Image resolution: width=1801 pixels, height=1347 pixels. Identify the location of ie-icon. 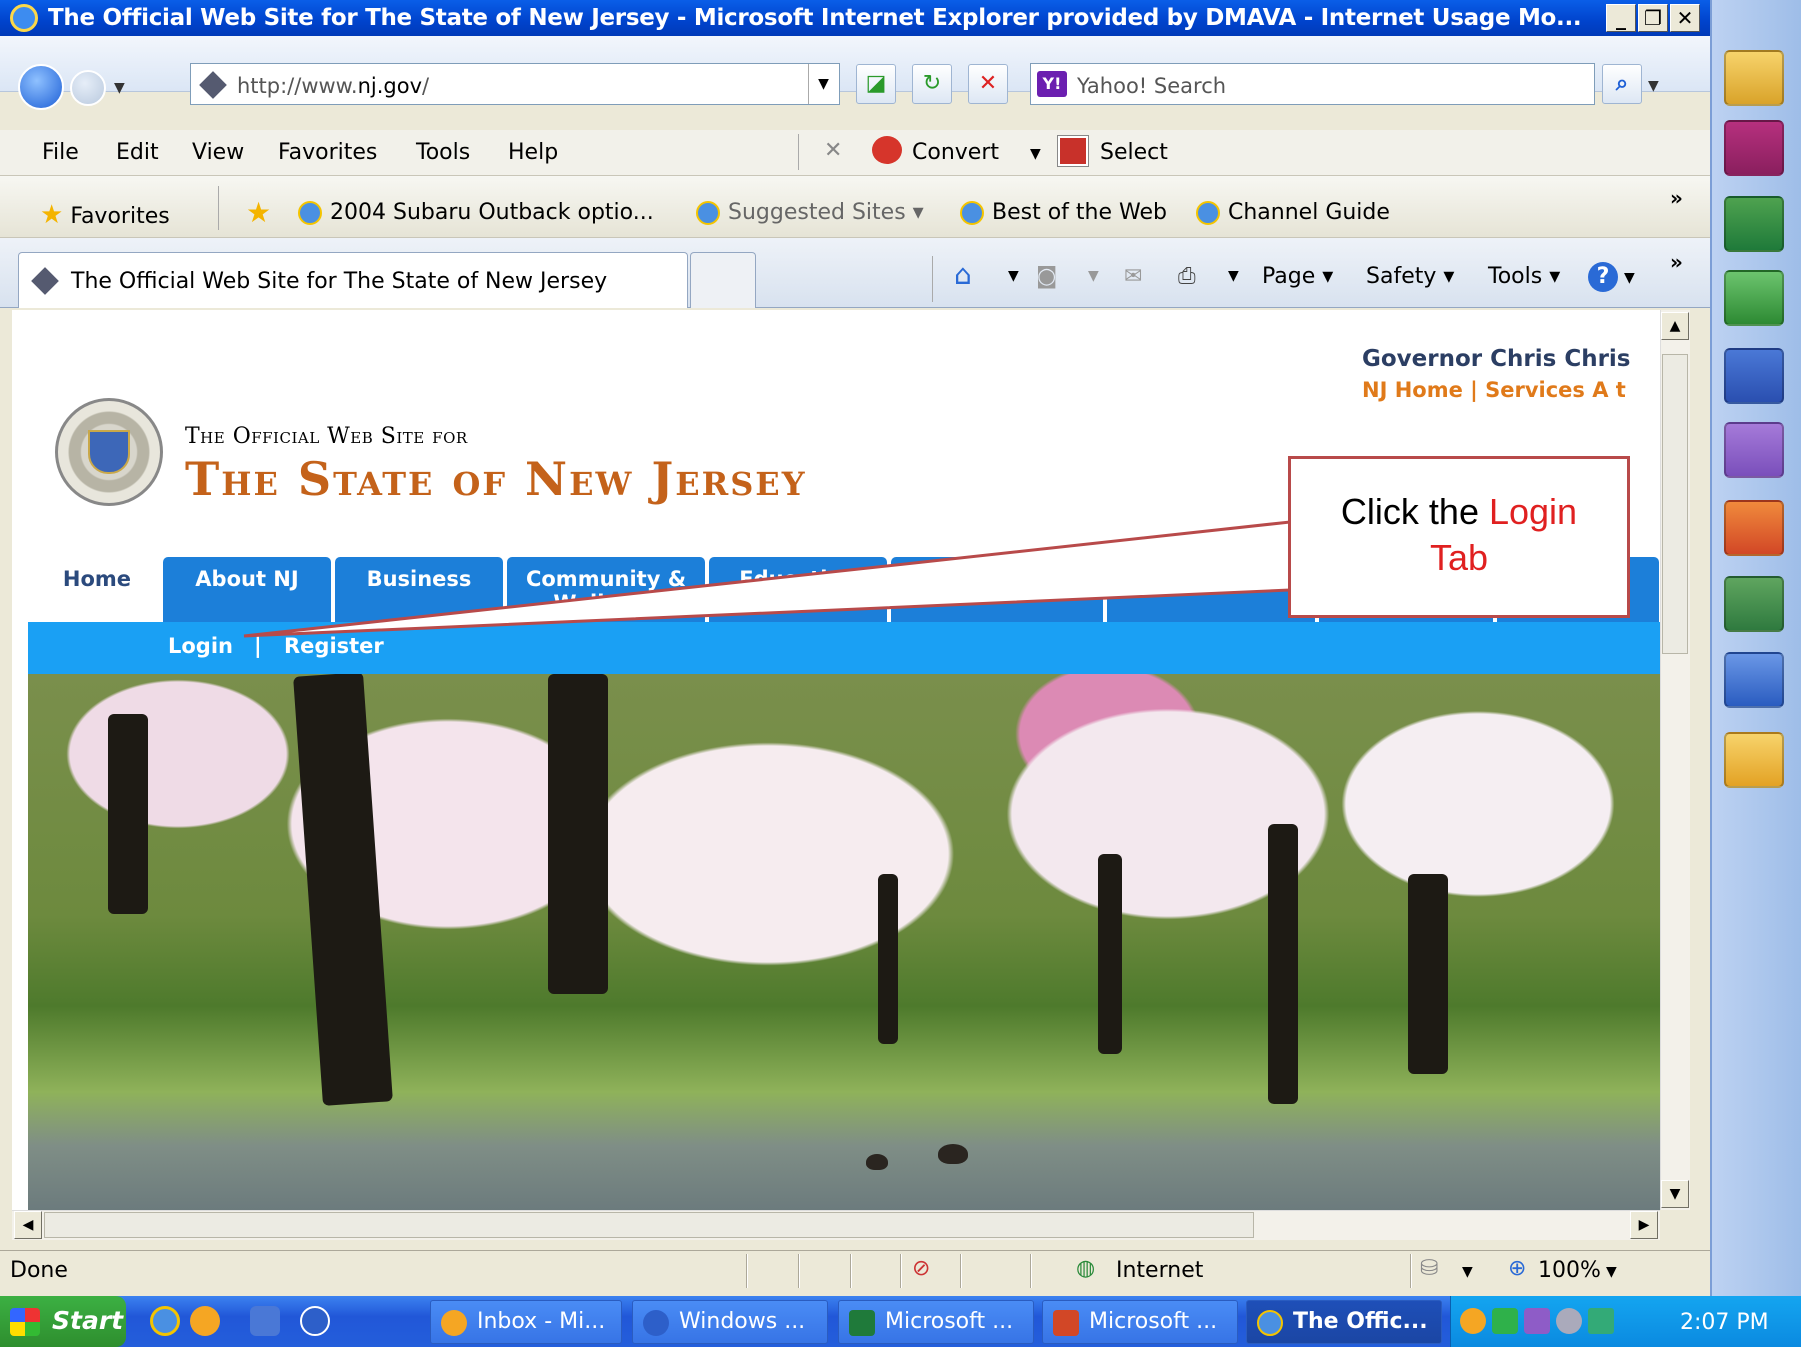
(1270, 1323).